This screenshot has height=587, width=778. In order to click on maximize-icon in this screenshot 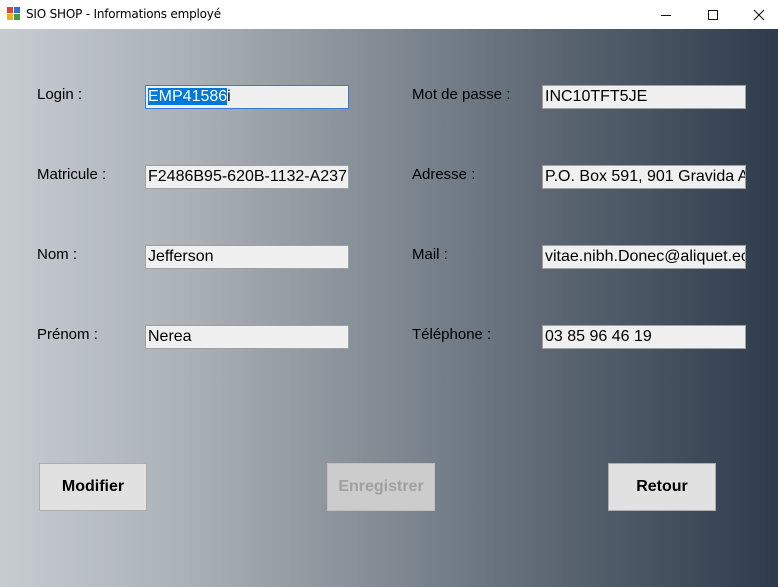, I will do `click(713, 14)`.